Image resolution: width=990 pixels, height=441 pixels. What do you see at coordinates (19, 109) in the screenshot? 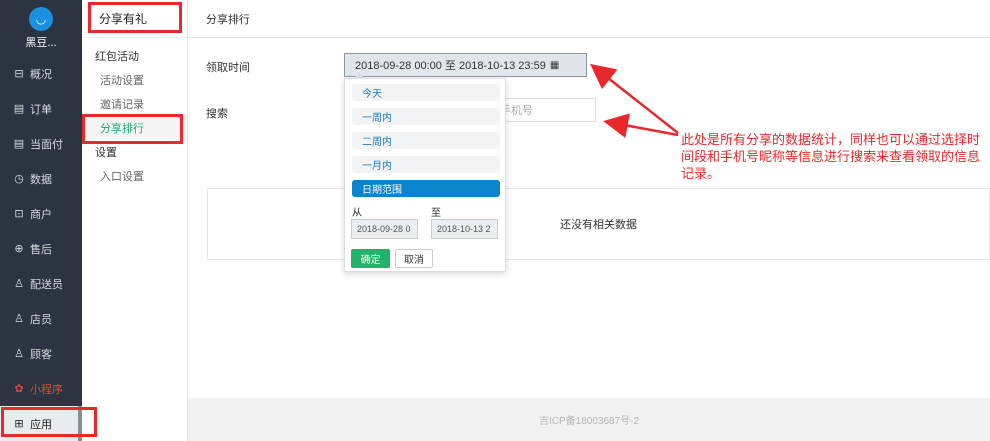
I see `order-icon: ▤` at bounding box center [19, 109].